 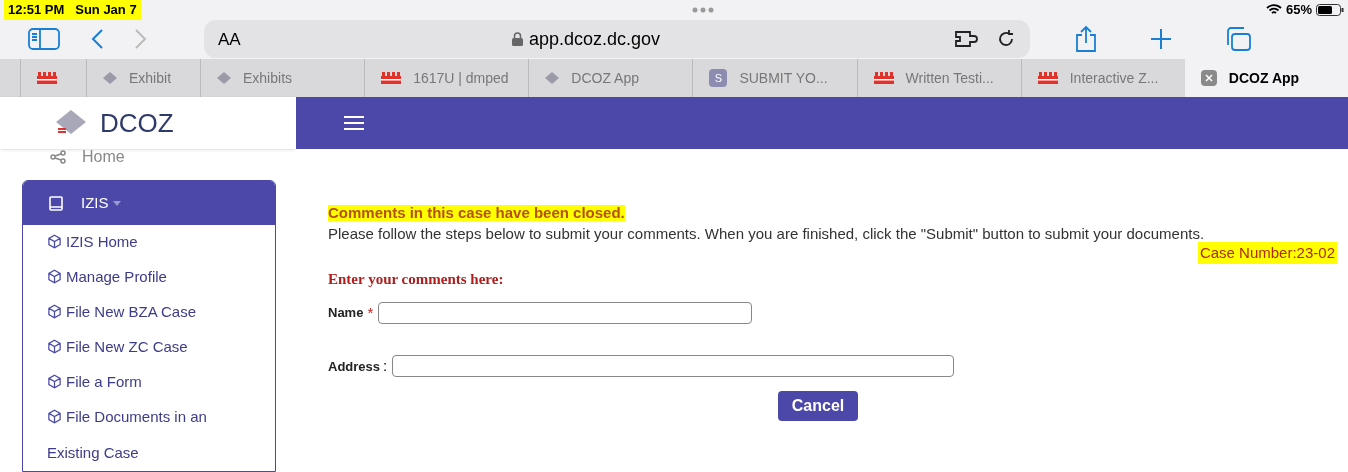 I want to click on back-icon, so click(x=97, y=39).